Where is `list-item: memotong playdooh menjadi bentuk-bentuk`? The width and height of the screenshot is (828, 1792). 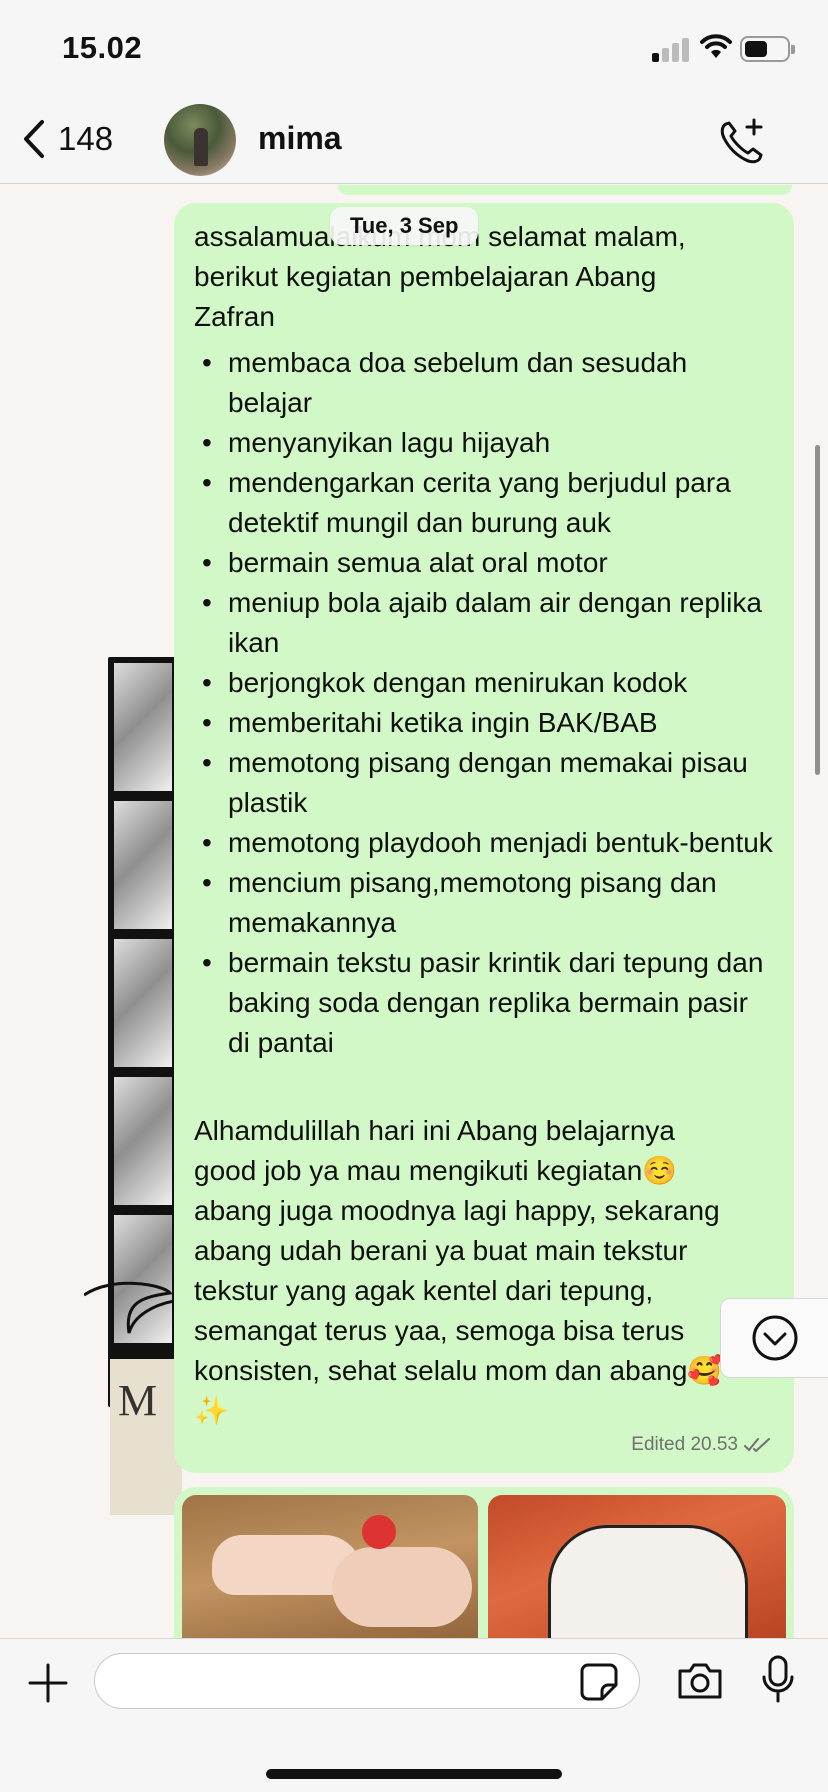
list-item: memotong playdooh menjadi bentuk-bentuk is located at coordinates (484, 843).